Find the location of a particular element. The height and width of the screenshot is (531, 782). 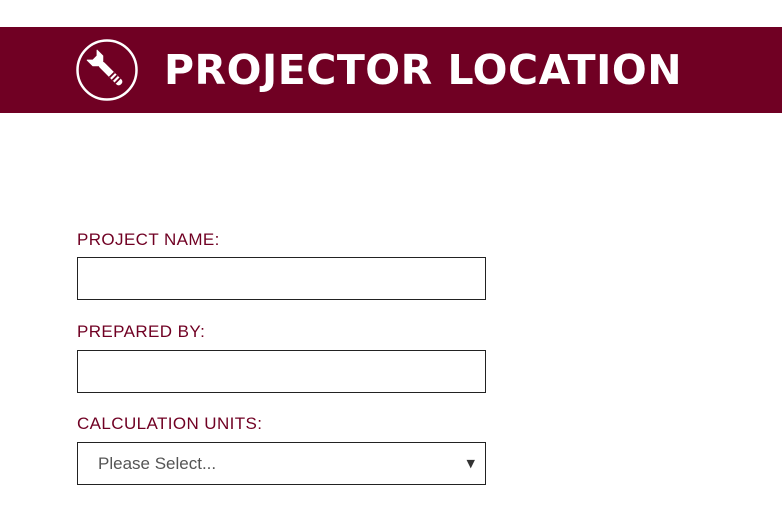

project-name-label: PROJECT NAME: is located at coordinates (148, 239).